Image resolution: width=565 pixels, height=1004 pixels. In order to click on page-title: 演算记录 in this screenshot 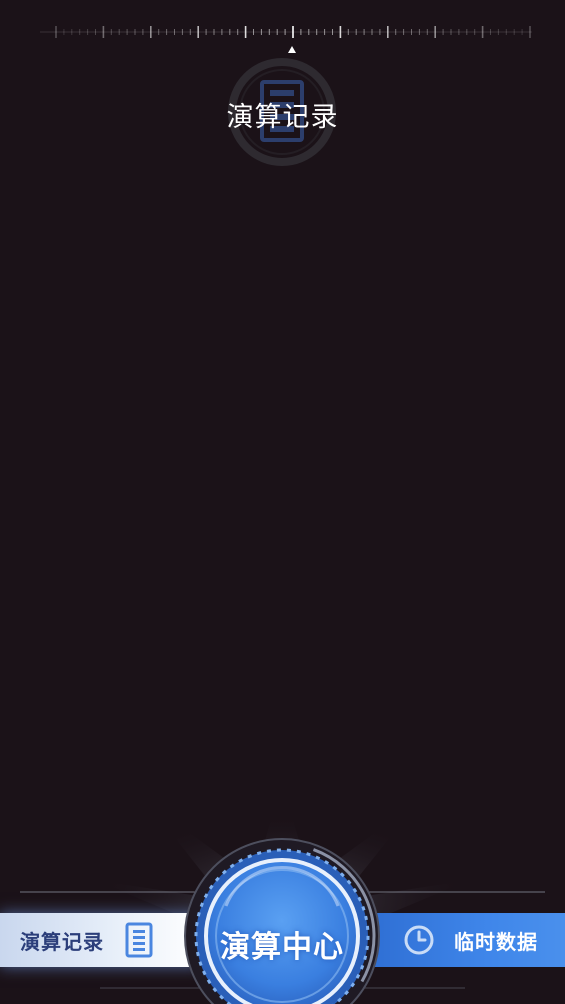, I will do `click(282, 117)`.